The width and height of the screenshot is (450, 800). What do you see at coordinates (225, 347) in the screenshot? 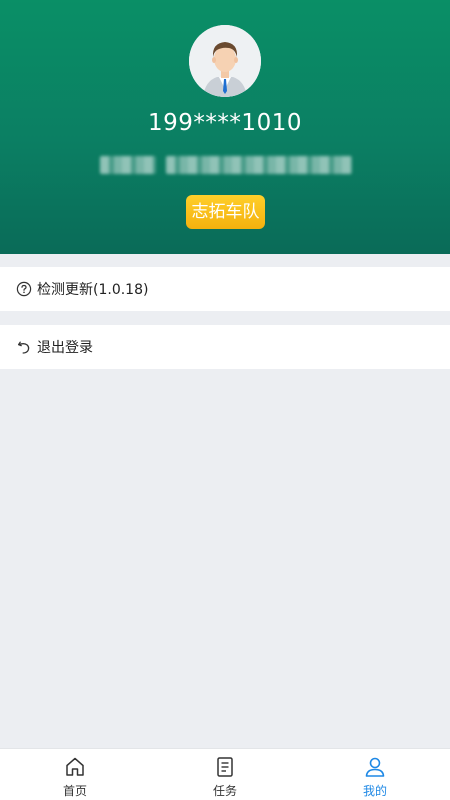
I see `logout-row: 退出登录` at bounding box center [225, 347].